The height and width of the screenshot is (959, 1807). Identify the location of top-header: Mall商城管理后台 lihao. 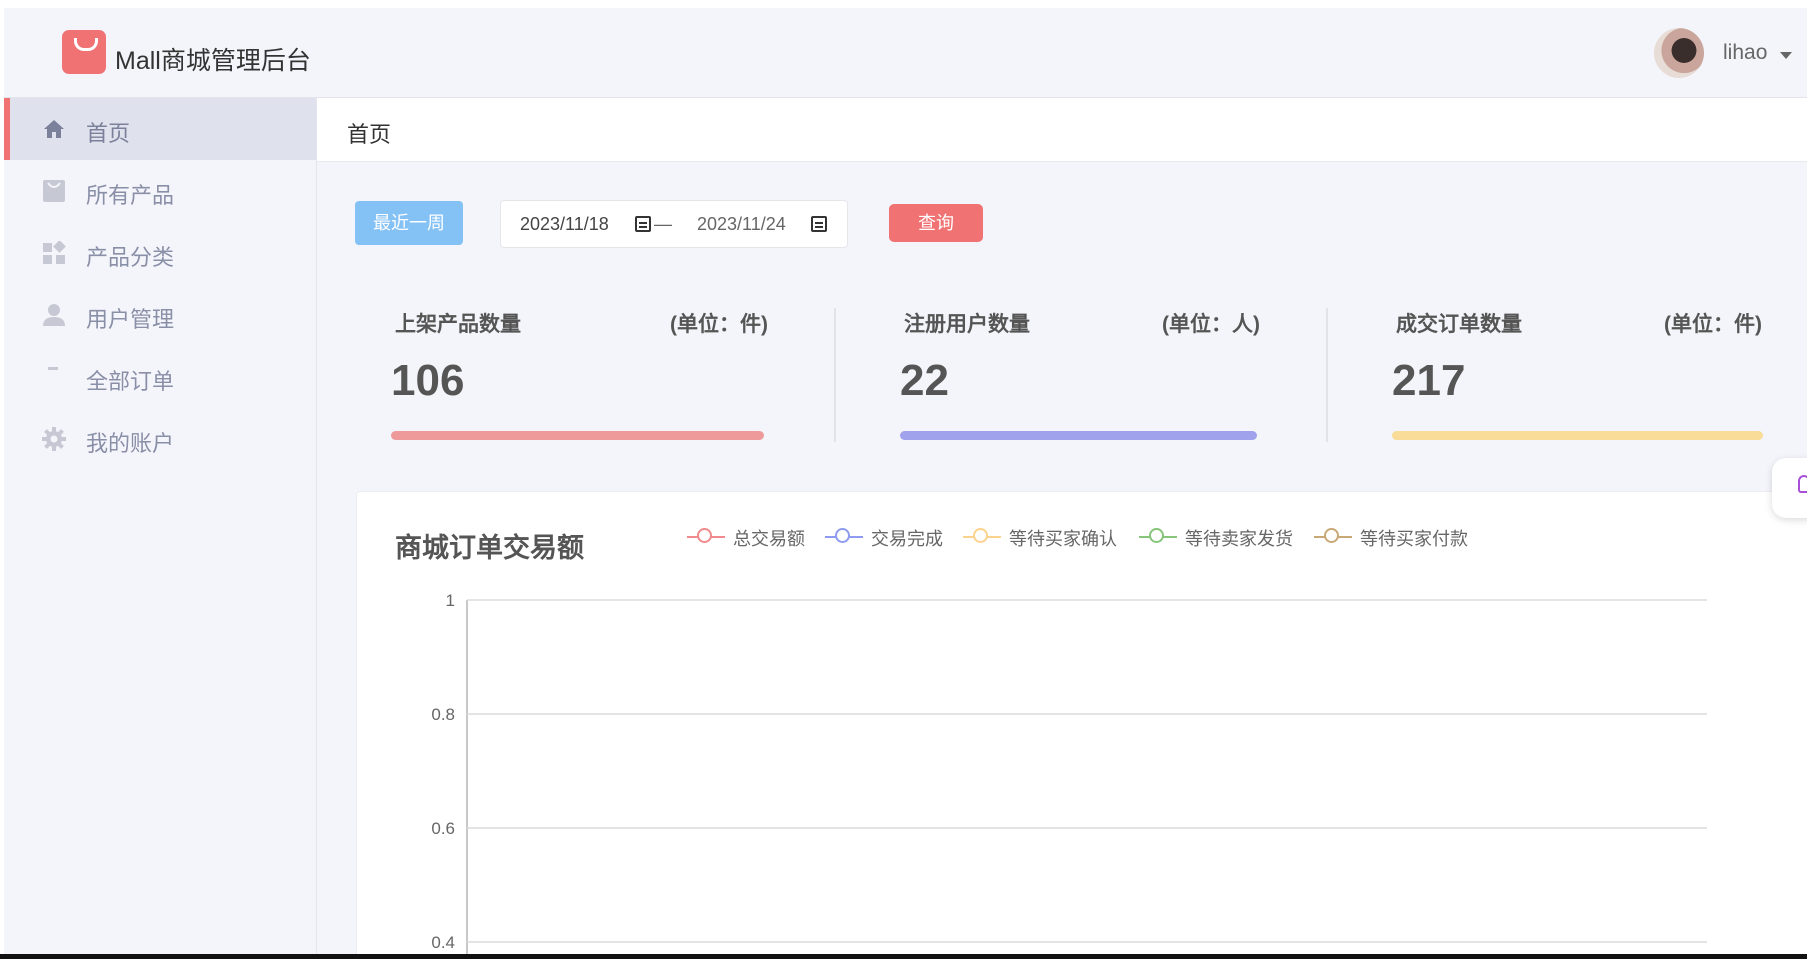
(905, 53).